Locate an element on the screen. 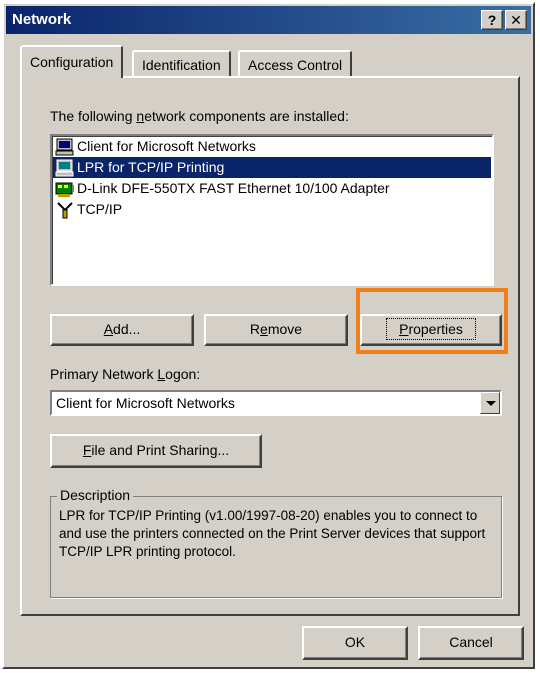  tab-configuration: Configuration is located at coordinates (72, 61).